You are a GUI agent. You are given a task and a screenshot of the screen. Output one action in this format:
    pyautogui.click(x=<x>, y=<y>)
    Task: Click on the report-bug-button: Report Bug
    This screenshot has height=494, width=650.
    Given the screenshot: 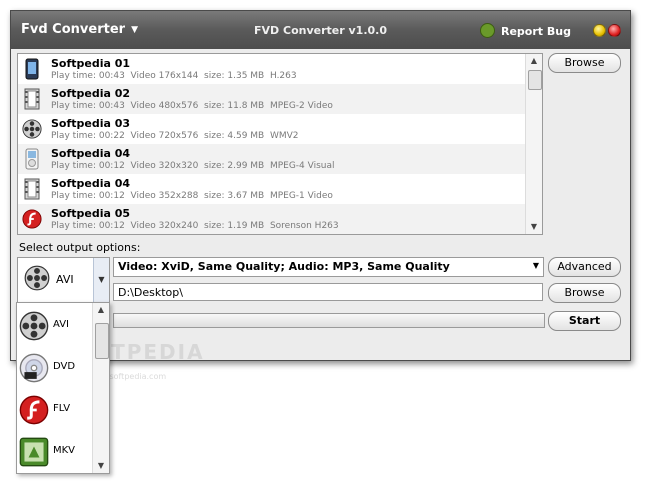 What is the action you would take?
    pyautogui.click(x=525, y=30)
    